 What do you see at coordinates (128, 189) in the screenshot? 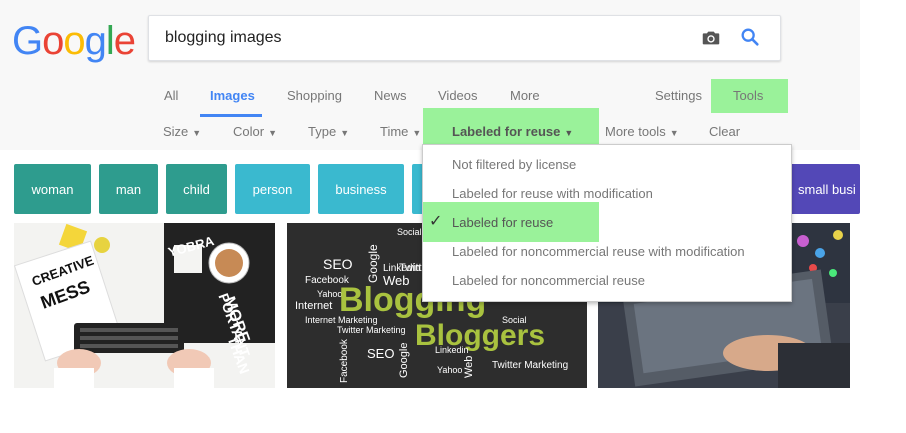
I see `chip-man: man` at bounding box center [128, 189].